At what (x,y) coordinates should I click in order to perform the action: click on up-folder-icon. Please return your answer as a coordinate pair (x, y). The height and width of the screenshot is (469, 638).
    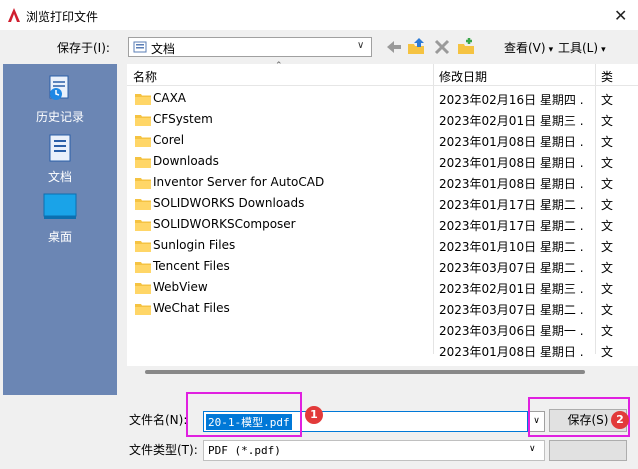
    Looking at the image, I should click on (416, 47).